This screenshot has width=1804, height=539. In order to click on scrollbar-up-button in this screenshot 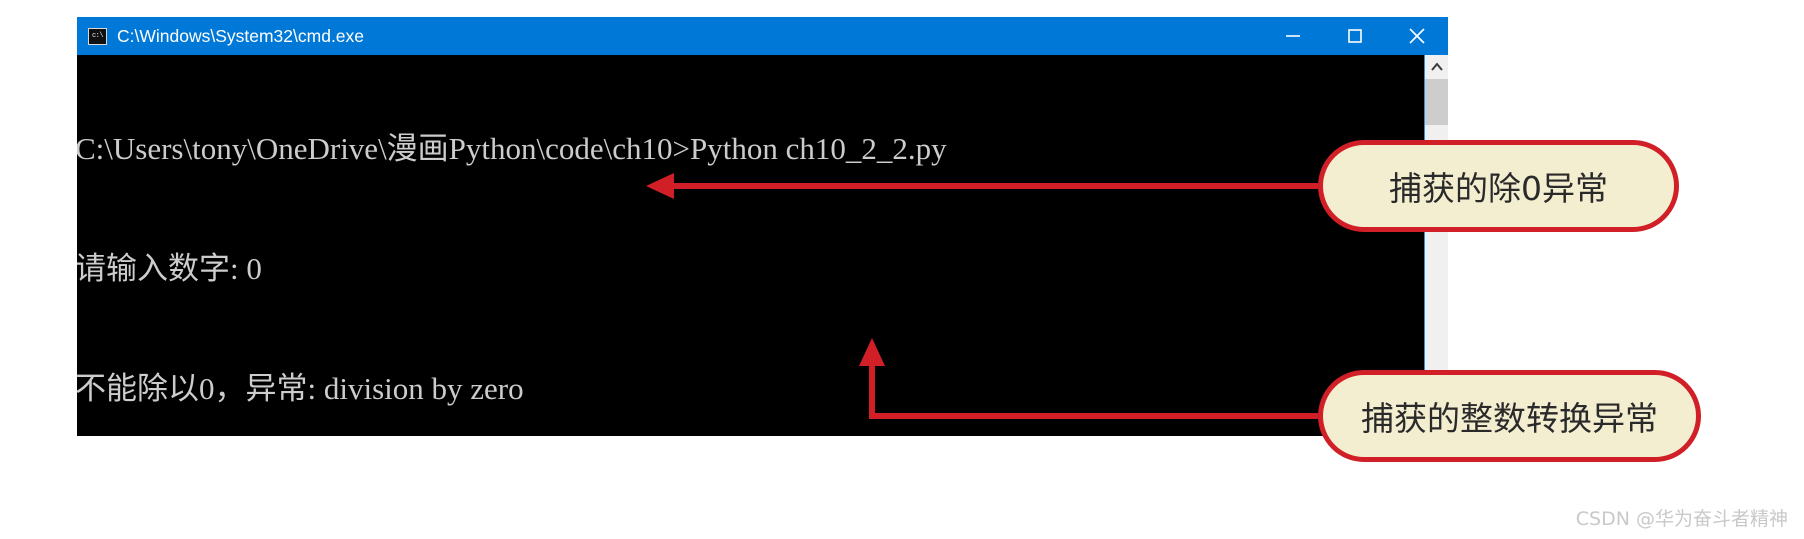, I will do `click(1436, 67)`.